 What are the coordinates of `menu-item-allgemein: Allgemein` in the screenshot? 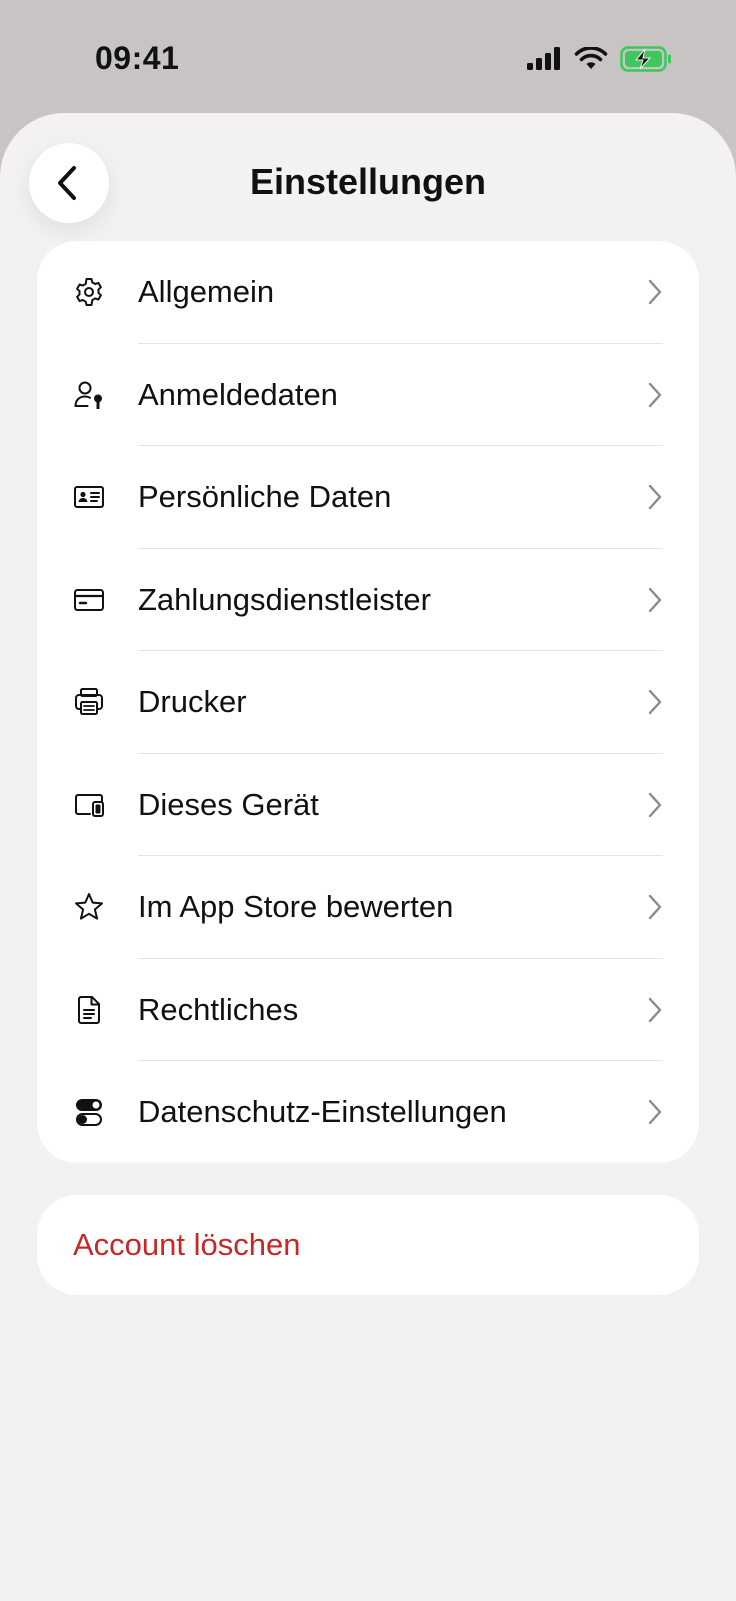 It's located at (368, 292).